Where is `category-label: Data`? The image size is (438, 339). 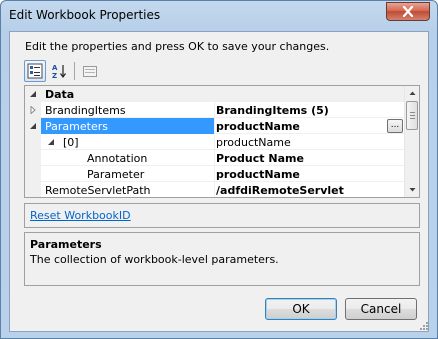
category-label: Data is located at coordinates (60, 94).